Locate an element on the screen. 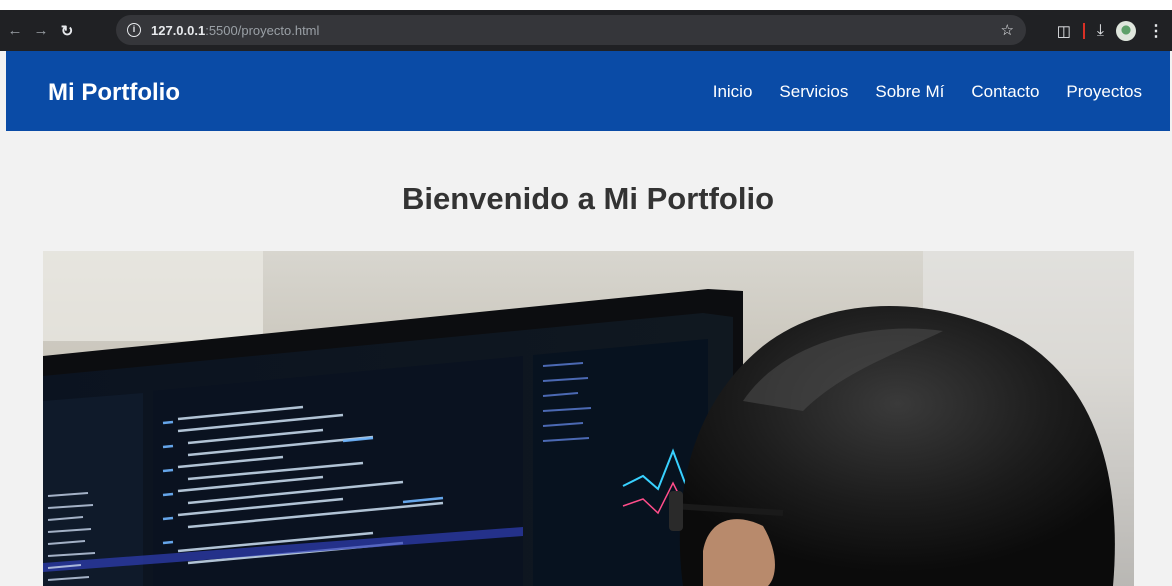 The height and width of the screenshot is (586, 1172). nav-proyectos: Proyectos is located at coordinates (1104, 92).